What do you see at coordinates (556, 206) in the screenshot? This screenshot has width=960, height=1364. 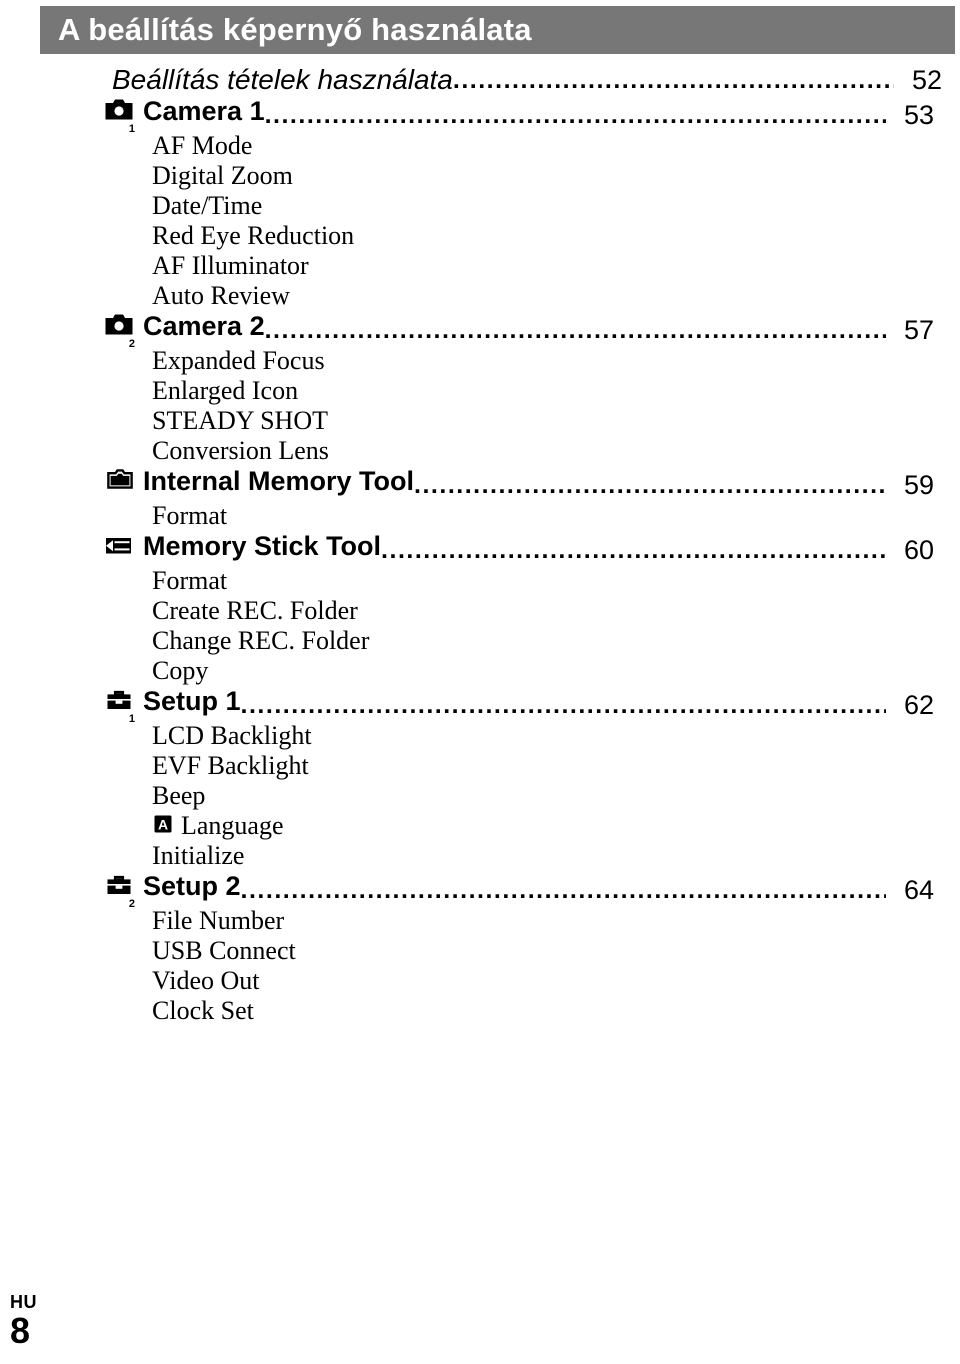 I see `list-item: Date/Time` at bounding box center [556, 206].